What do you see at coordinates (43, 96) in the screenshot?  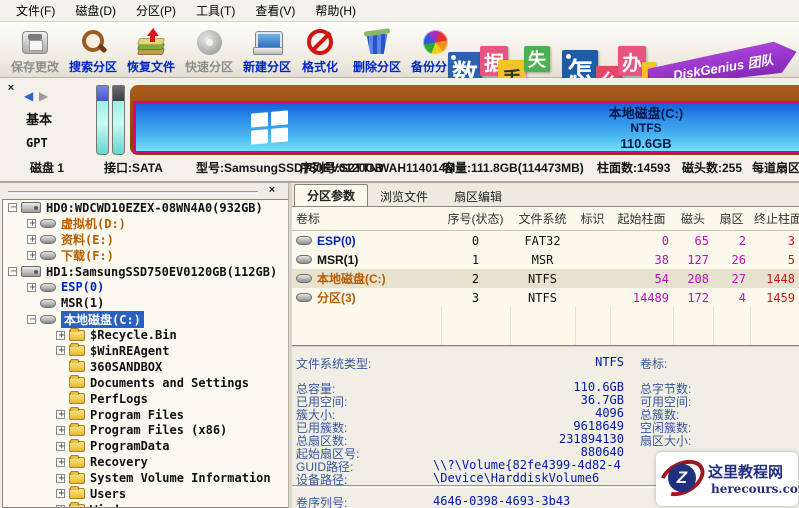 I see `next-disk-arrow-icon: ▶` at bounding box center [43, 96].